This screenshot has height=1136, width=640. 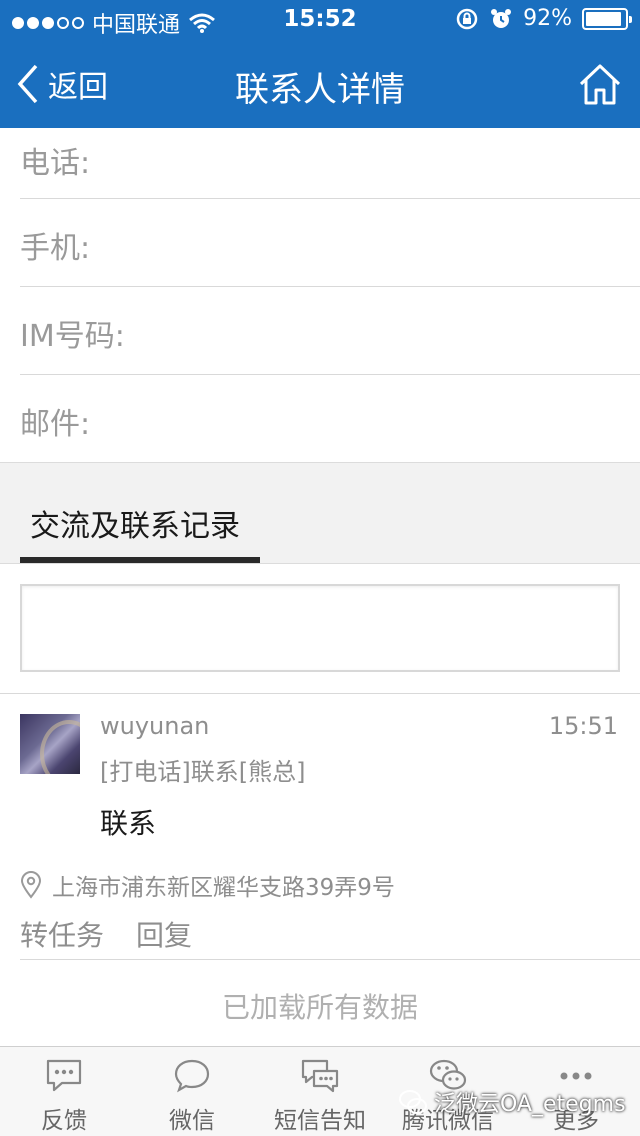 I want to click on post-location: 上海市浦东新区耀华支路39弄9号, so click(x=207, y=885).